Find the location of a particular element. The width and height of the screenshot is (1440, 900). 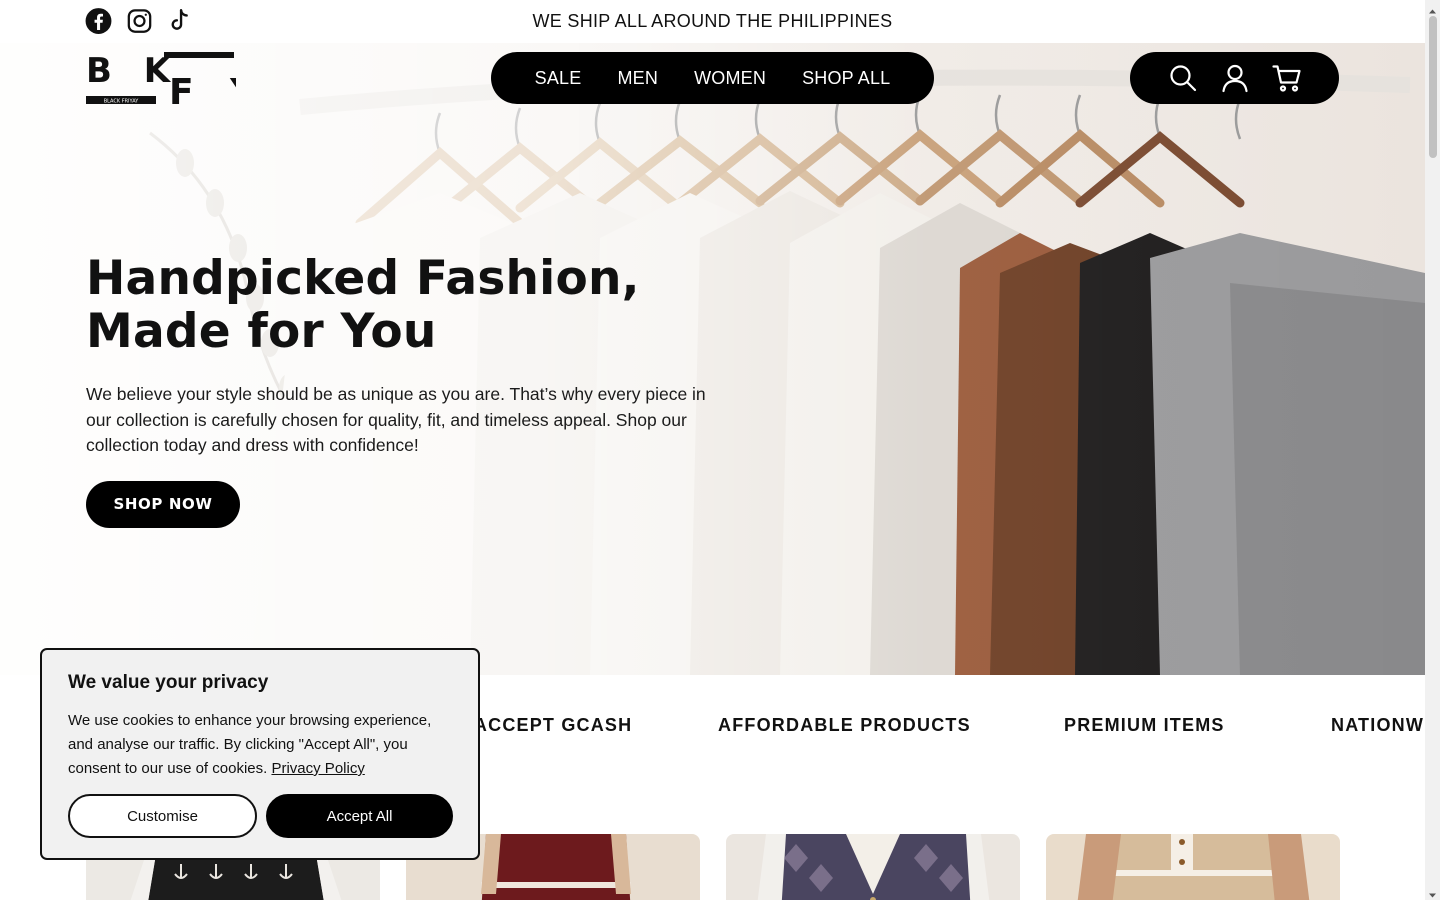

account-icon is located at coordinates (1235, 78).